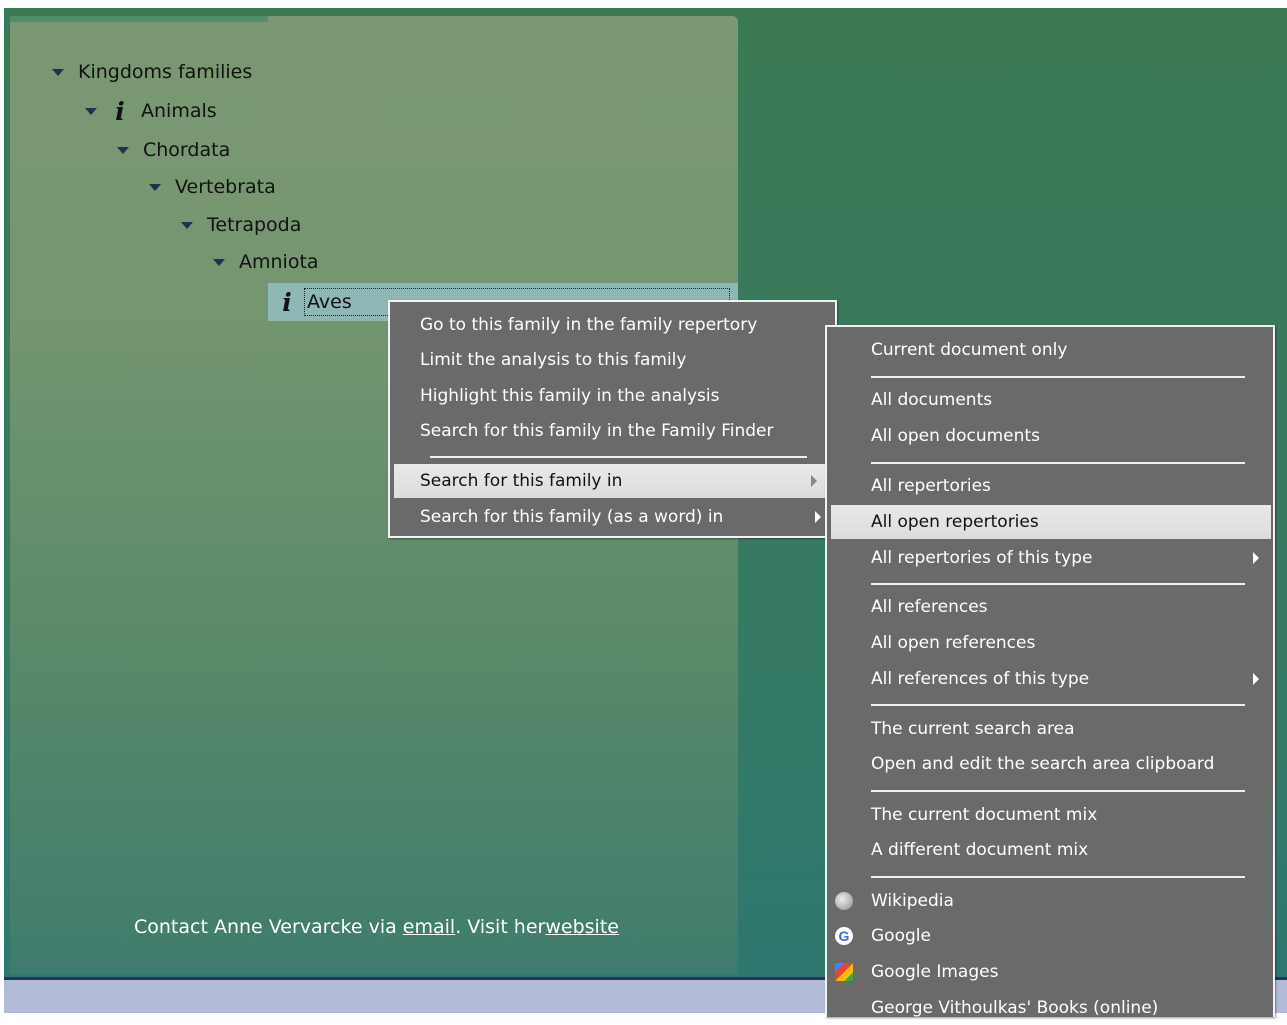  I want to click on menu-item-search-area-clipboard: Open and edit the search area clipboard, so click(1050, 764).